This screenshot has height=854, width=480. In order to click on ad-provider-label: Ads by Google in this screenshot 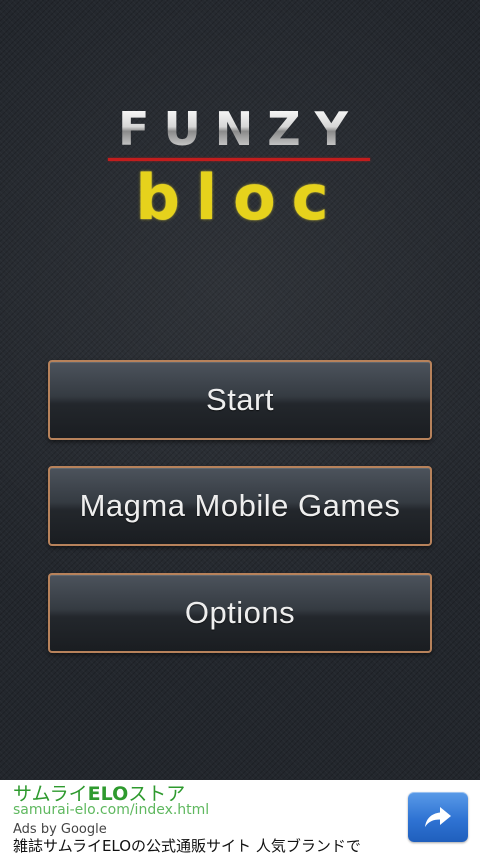, I will do `click(60, 829)`.